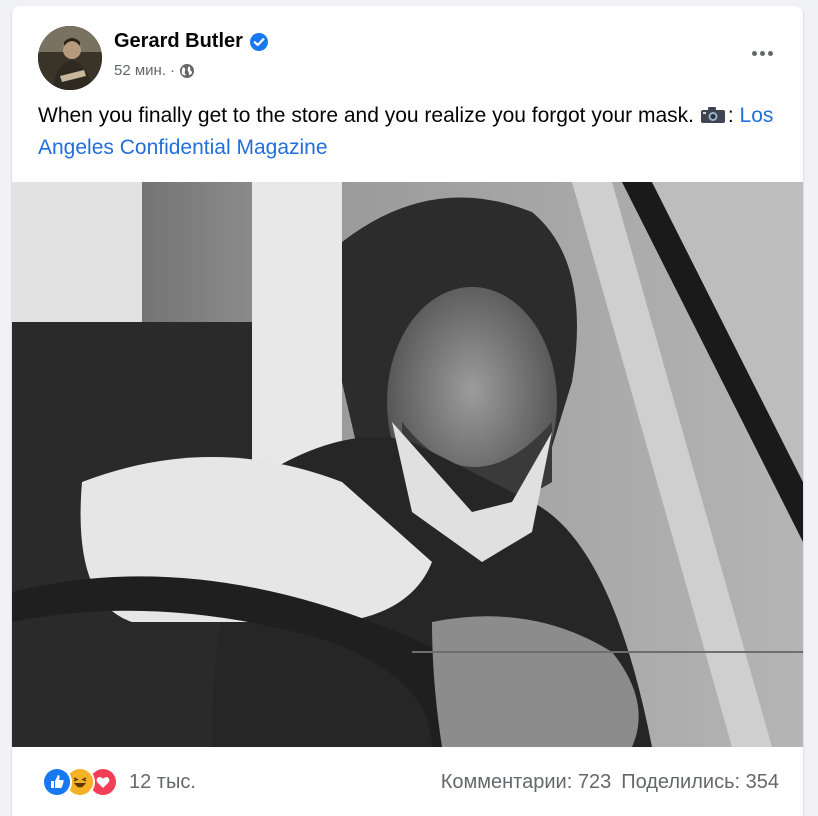 The image size is (818, 816). What do you see at coordinates (407, 779) in the screenshot?
I see `post-footer: 12 тыс. Комментарии: 723 Поделились: 354` at bounding box center [407, 779].